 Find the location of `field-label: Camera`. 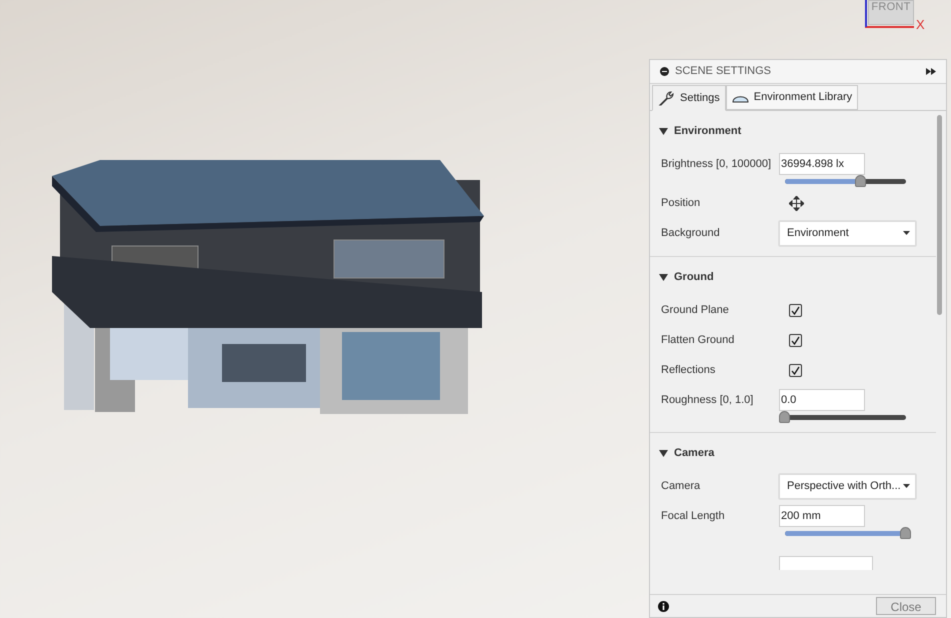

field-label: Camera is located at coordinates (681, 486).